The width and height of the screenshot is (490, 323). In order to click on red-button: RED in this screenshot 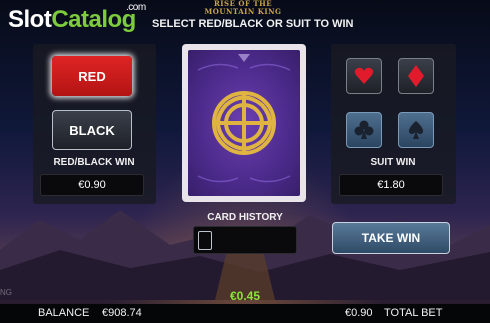, I will do `click(92, 76)`.